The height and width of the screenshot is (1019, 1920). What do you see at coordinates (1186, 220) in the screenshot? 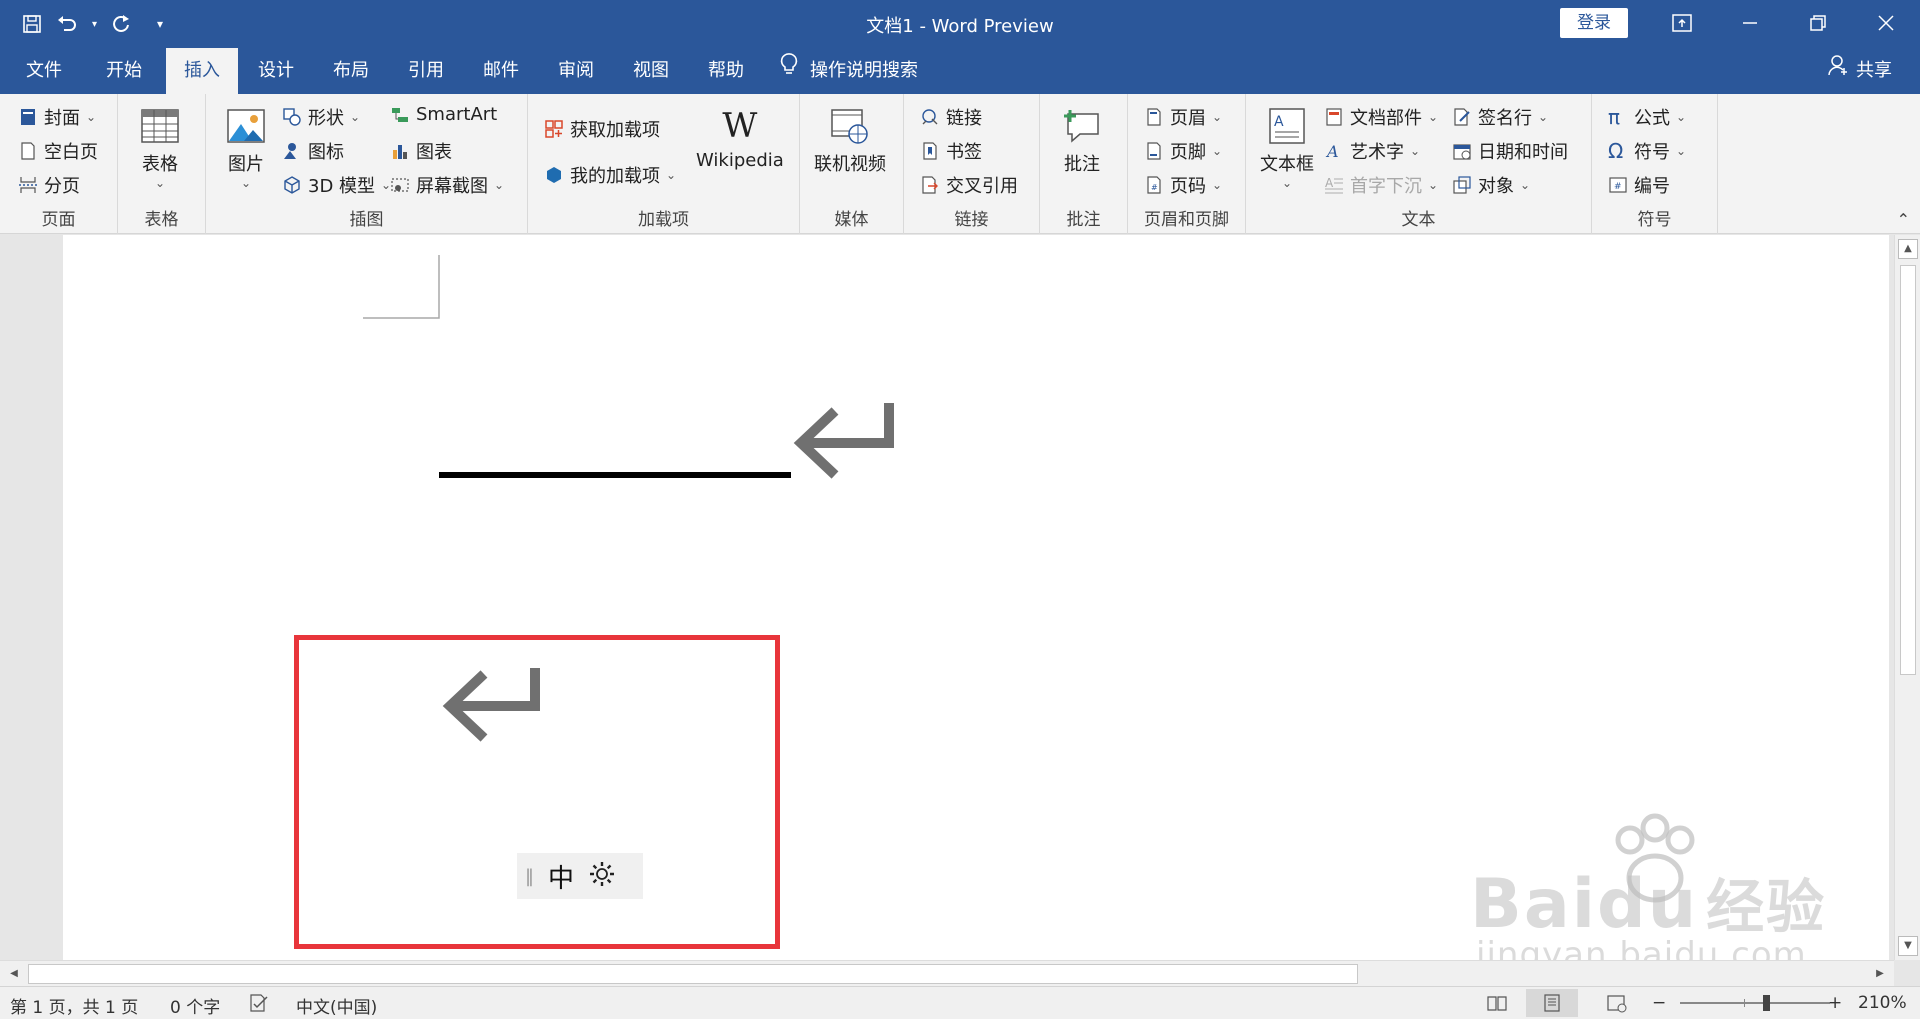
I see `group-label-header-footer: 页眉和页脚` at bounding box center [1186, 220].